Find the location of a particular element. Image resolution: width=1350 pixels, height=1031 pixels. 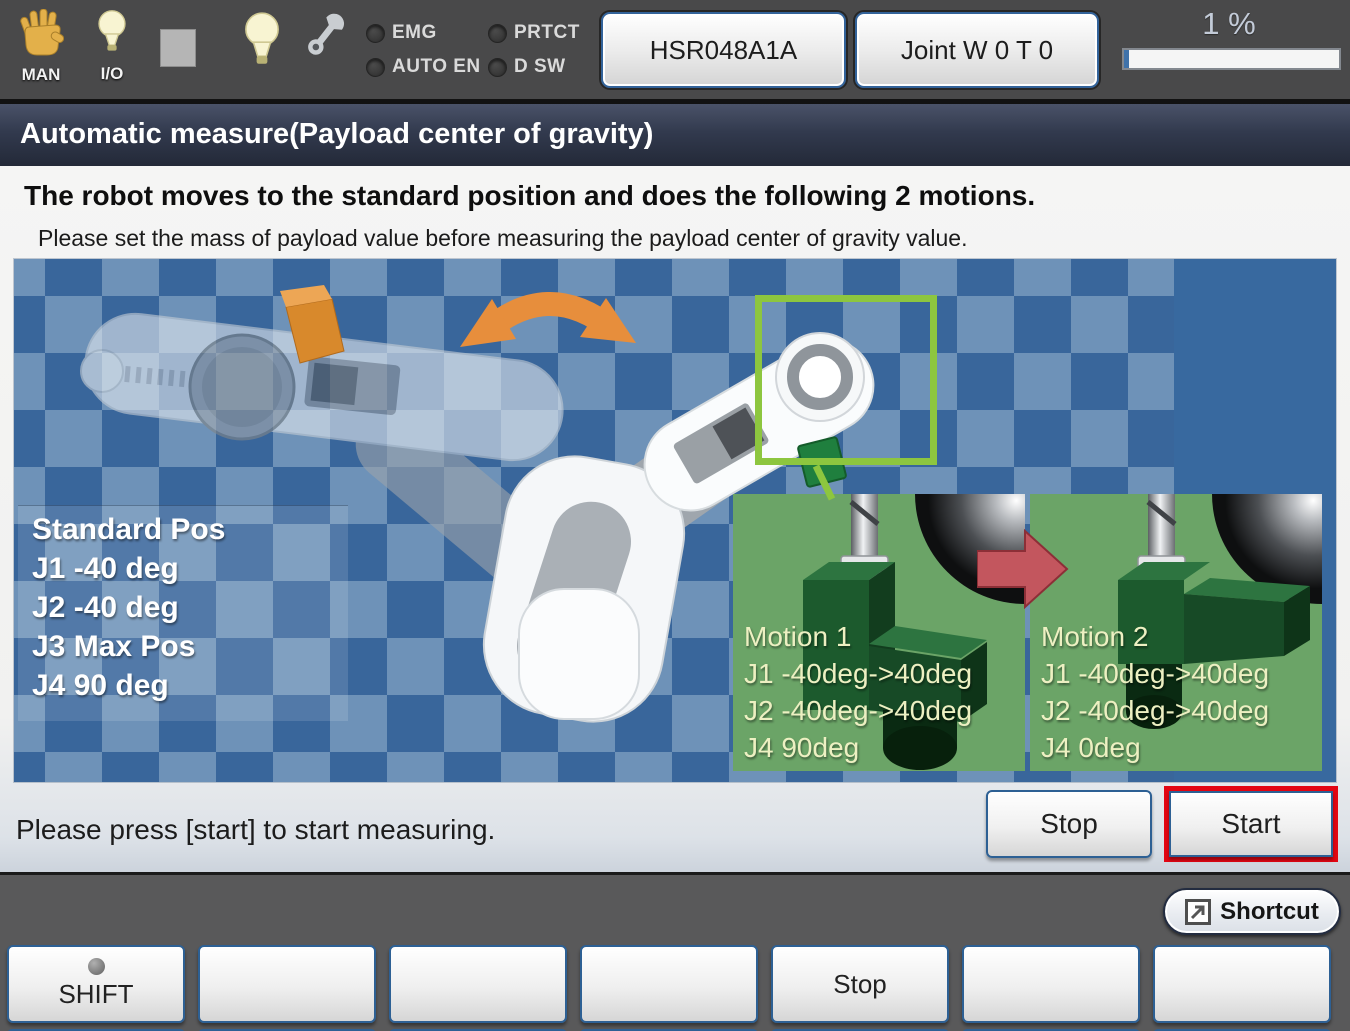

fkey-stop: Stop is located at coordinates (860, 984).